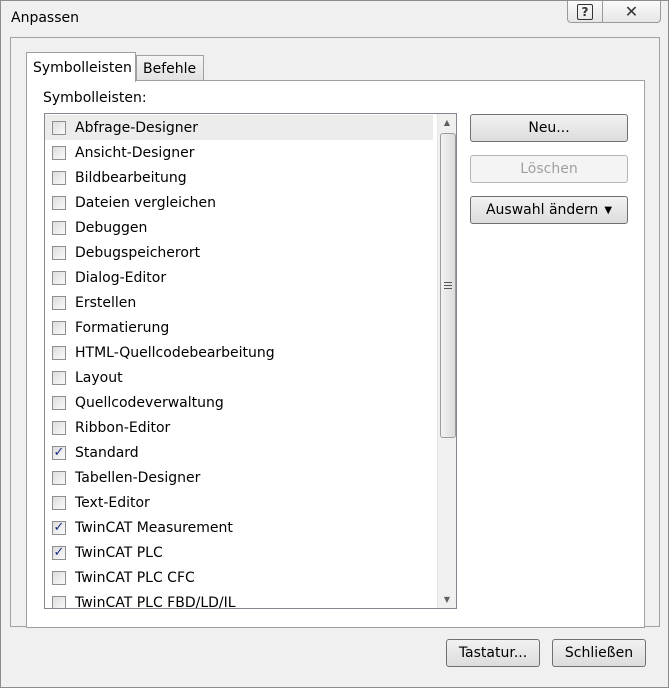  What do you see at coordinates (107, 452) in the screenshot?
I see `list-item-label: Standard` at bounding box center [107, 452].